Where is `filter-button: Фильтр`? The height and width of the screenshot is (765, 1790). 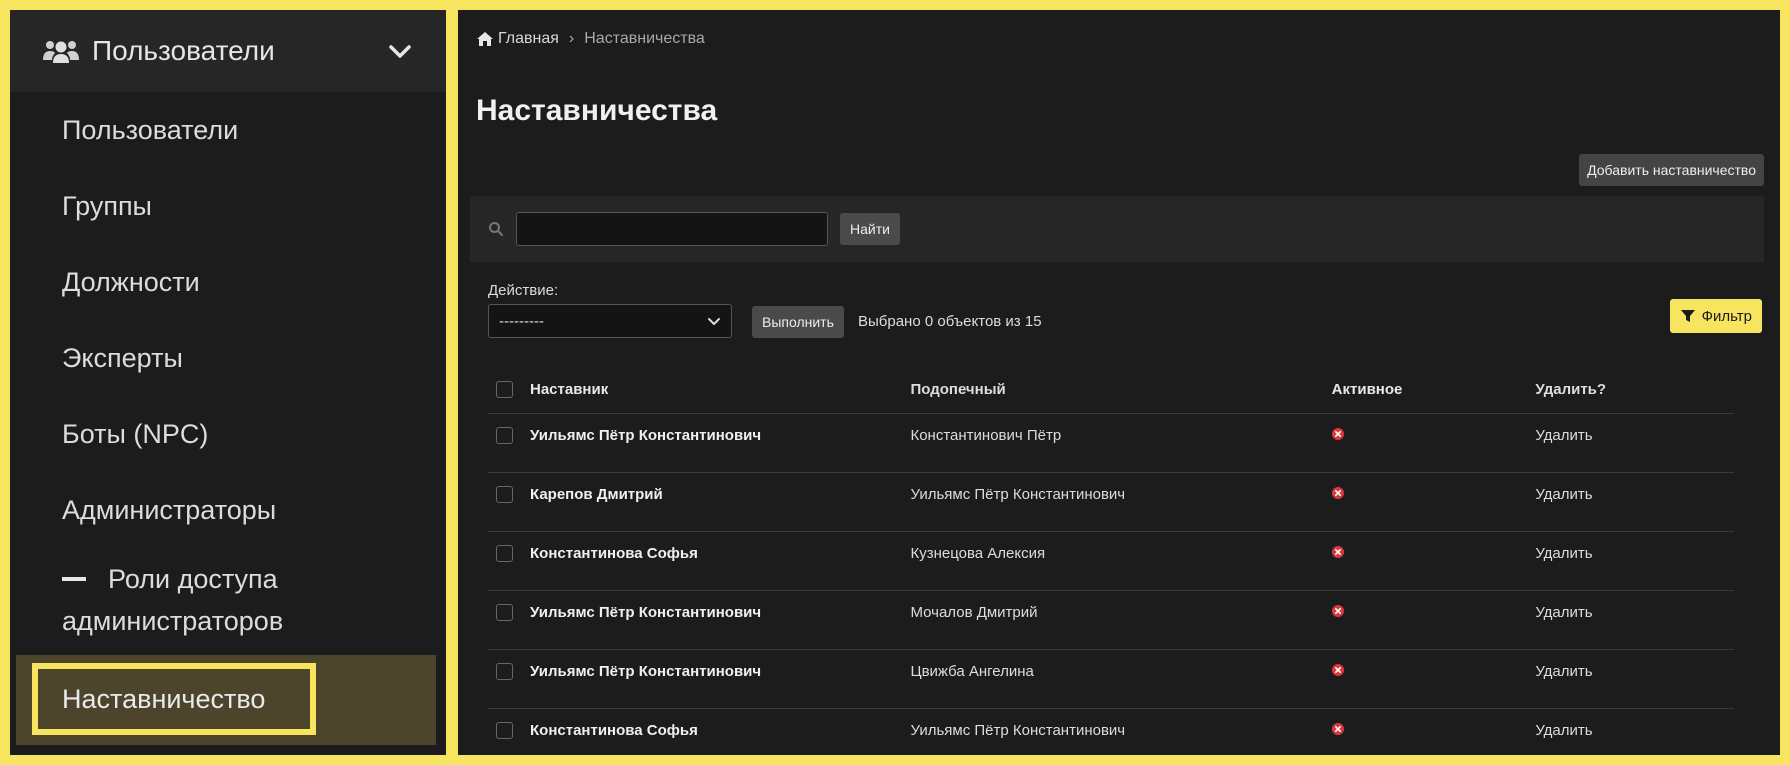 filter-button: Фильтр is located at coordinates (1715, 316).